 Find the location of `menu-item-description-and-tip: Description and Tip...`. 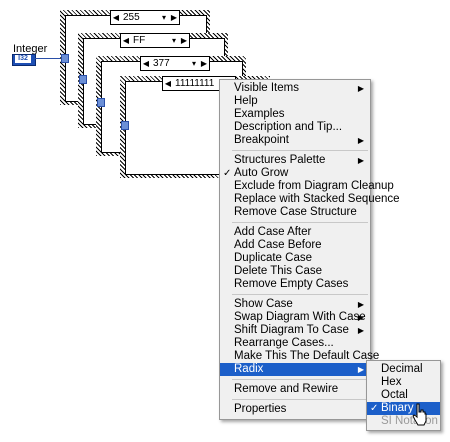

menu-item-description-and-tip: Description and Tip... is located at coordinates (295, 127).